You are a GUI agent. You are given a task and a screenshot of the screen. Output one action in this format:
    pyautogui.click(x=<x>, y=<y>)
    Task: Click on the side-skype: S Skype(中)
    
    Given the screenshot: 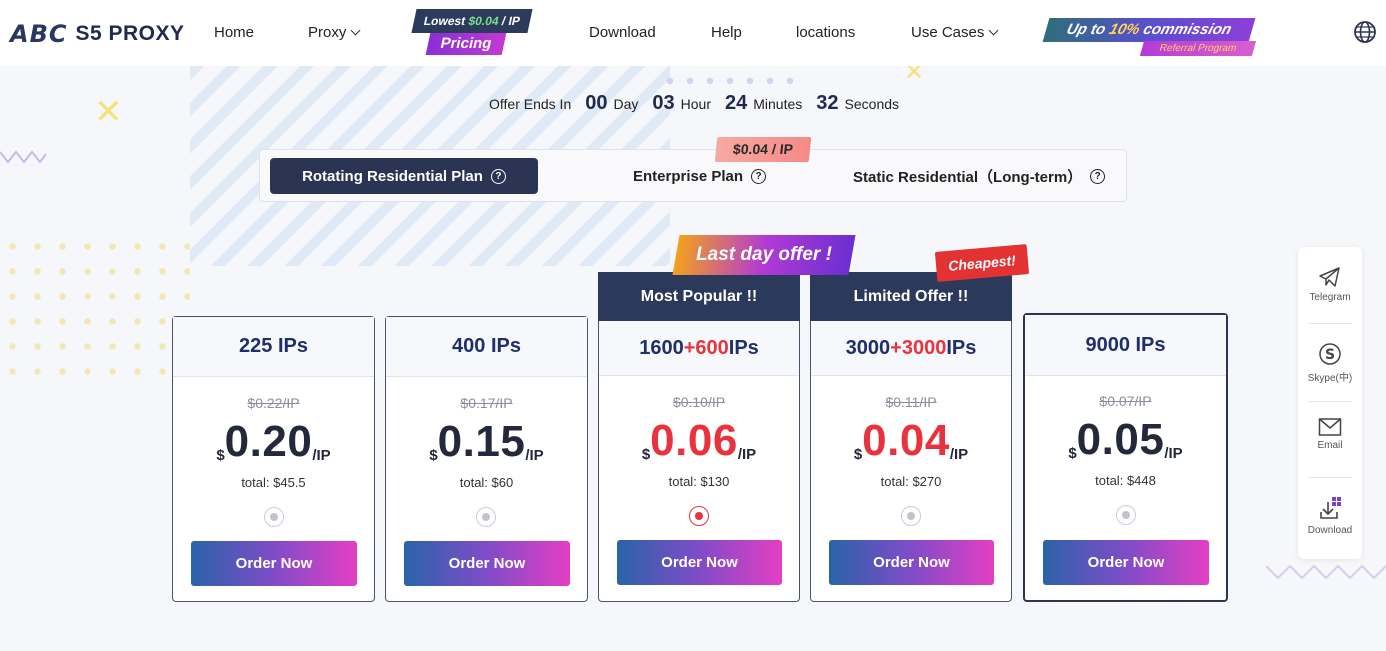 What is the action you would take?
    pyautogui.click(x=1330, y=363)
    